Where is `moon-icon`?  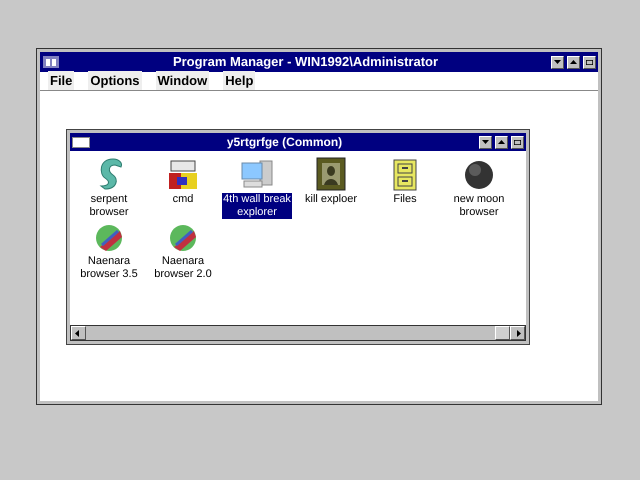
moon-icon is located at coordinates (479, 175).